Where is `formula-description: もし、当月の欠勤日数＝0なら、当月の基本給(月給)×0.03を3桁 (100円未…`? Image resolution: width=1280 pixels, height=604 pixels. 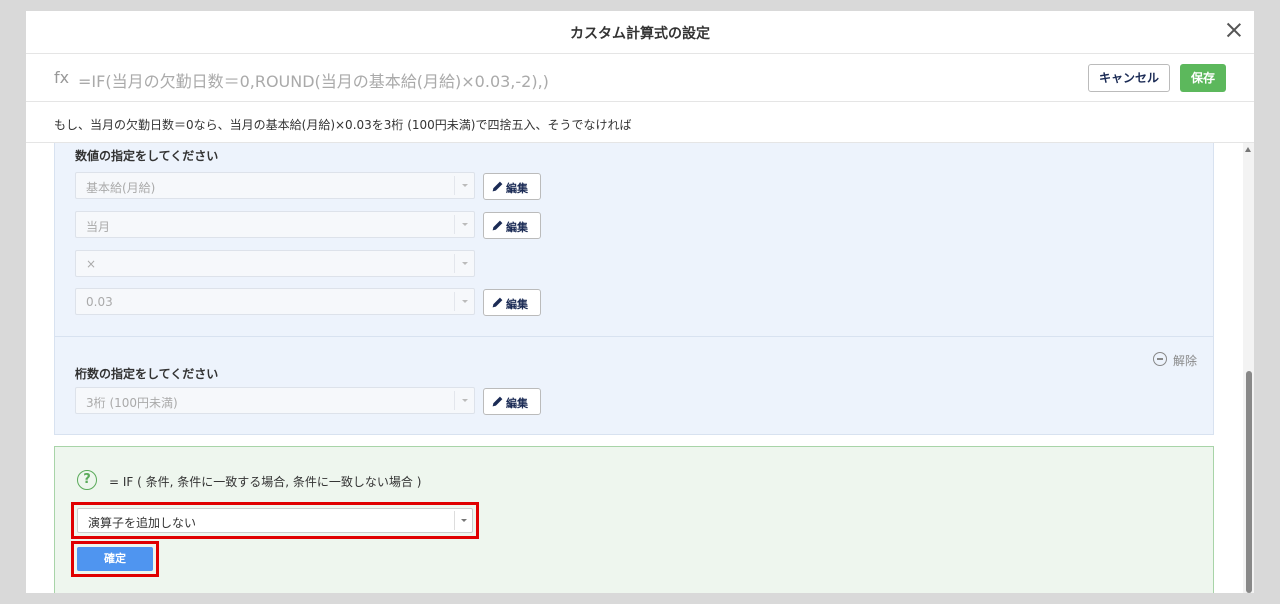
formula-description: もし、当月の欠勤日数＝0なら、当月の基本給(月給)×0.03を3桁 (100円未… is located at coordinates (640, 123).